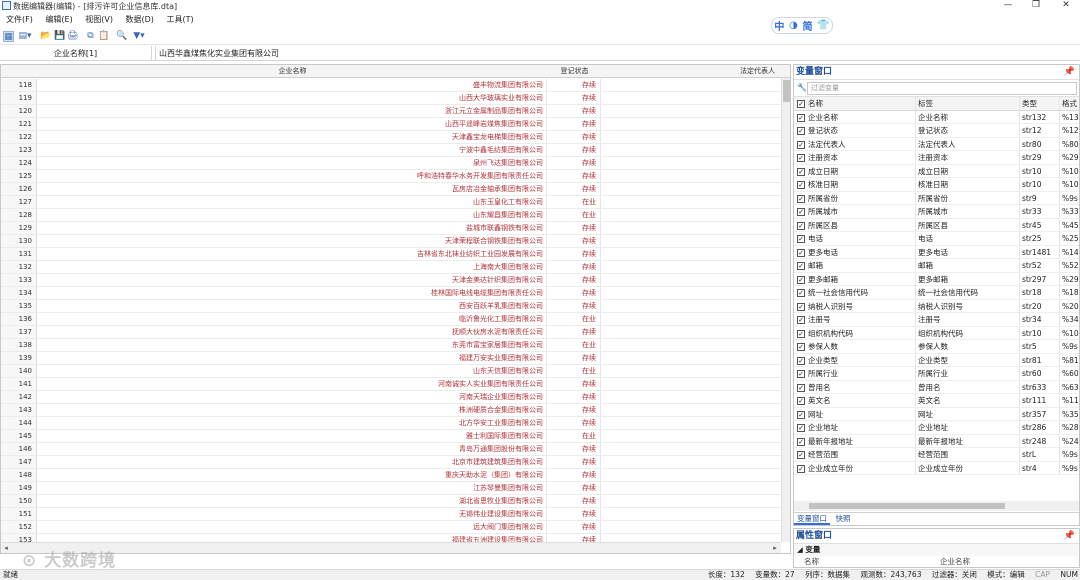 The width and height of the screenshot is (1080, 580). Describe the element at coordinates (936, 320) in the screenshot. I see `variable-row: ✓注册号注册号str34%34s` at that location.